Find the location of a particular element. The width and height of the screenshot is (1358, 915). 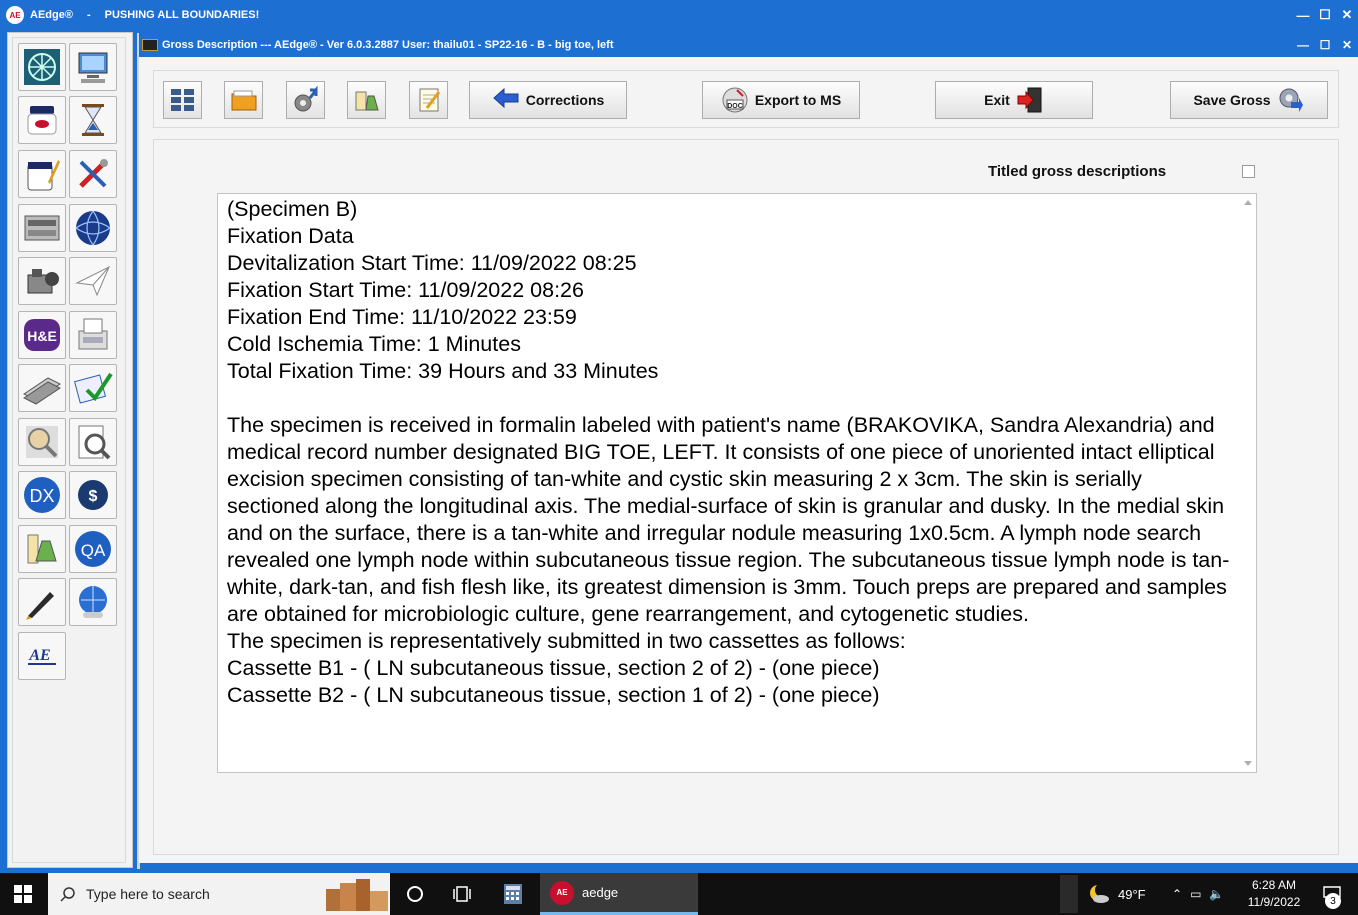

search-placeholder: Type here to search is located at coordinates (148, 894).